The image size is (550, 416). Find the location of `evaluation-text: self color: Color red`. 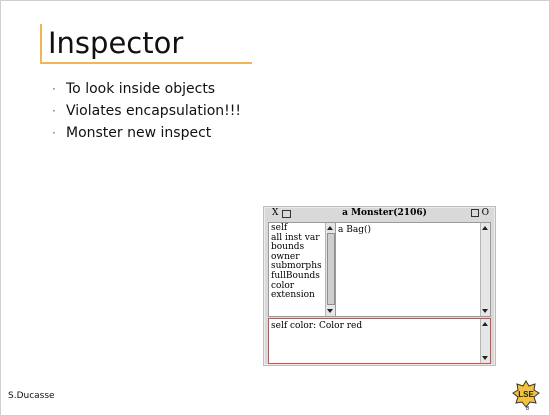

evaluation-text: self color: Color red is located at coordinates (379, 325).